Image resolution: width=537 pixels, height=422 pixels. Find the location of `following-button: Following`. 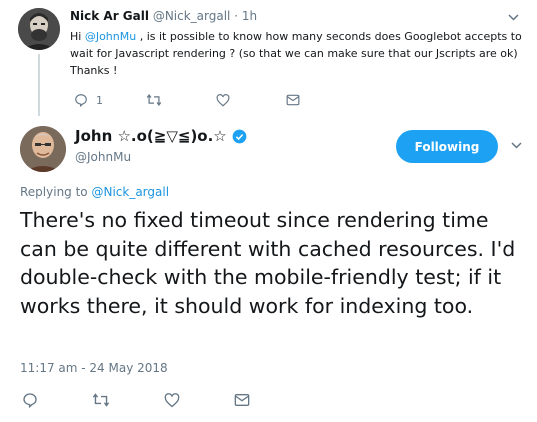

following-button: Following is located at coordinates (447, 146).